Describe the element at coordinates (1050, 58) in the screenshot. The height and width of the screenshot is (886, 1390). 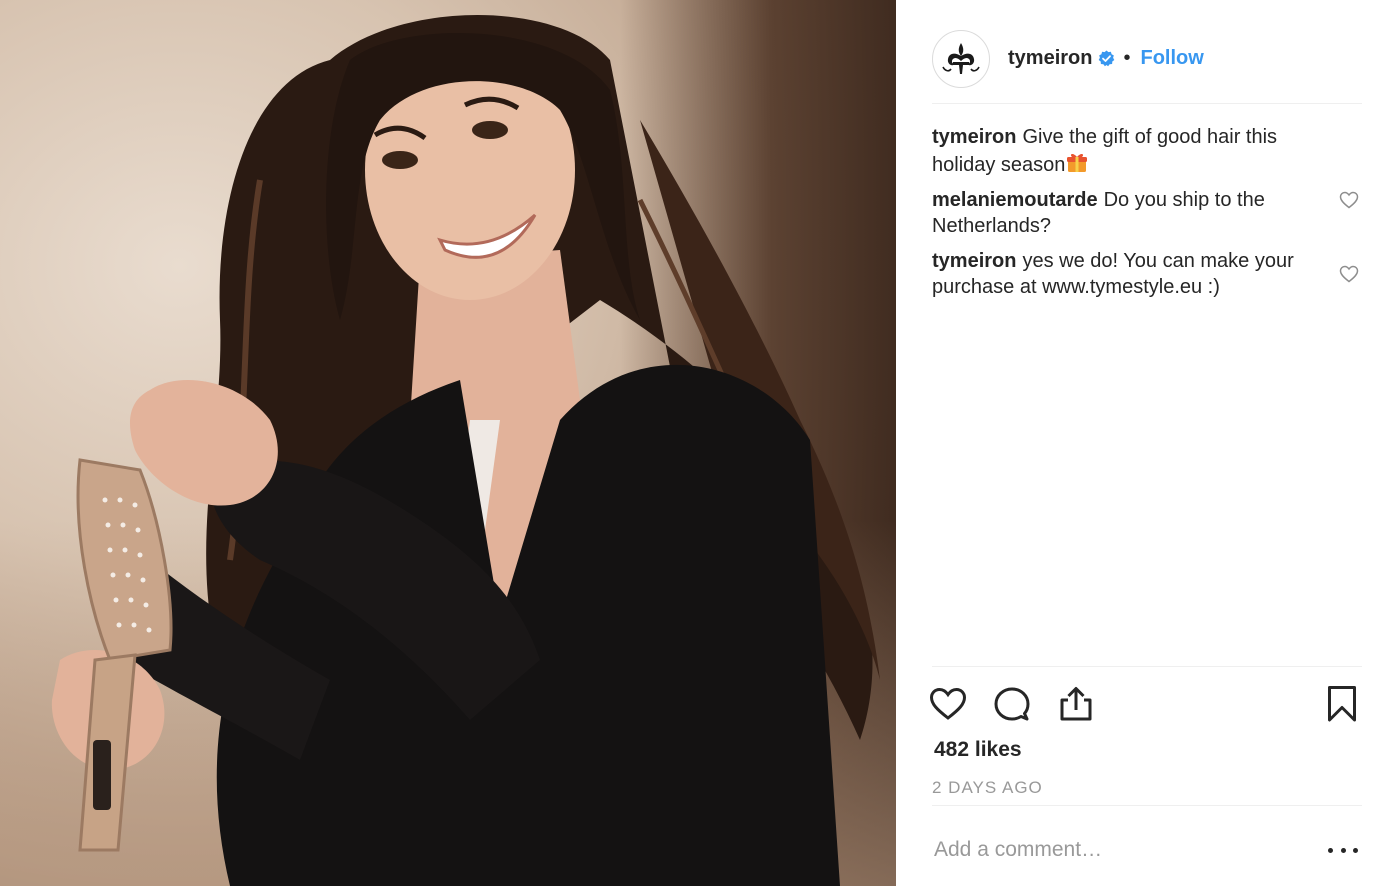
I see `post-author-username: tymeiron` at that location.